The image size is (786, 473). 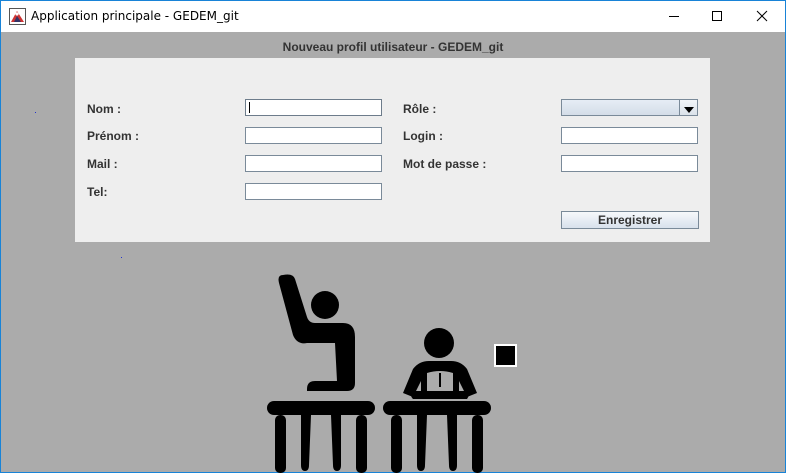 What do you see at coordinates (423, 136) in the screenshot?
I see `login-label: Login :` at bounding box center [423, 136].